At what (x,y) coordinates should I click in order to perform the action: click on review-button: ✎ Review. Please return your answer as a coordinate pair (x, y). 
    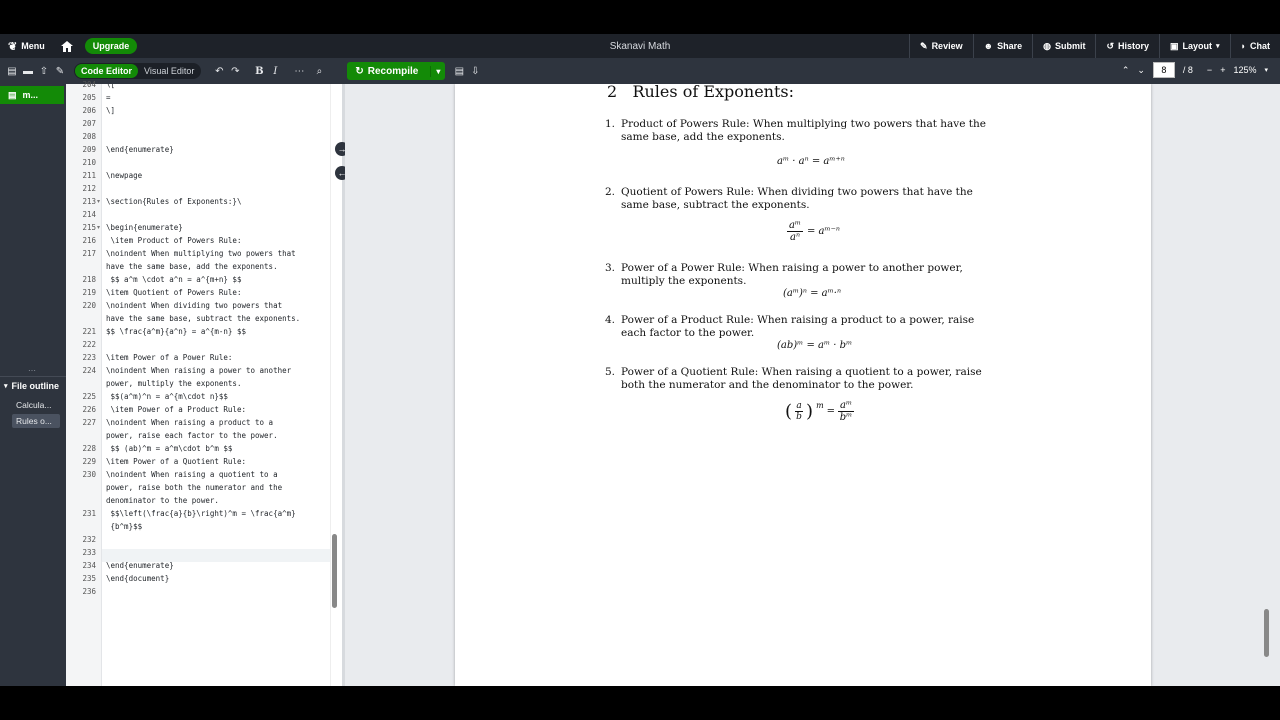
    Looking at the image, I should click on (941, 46).